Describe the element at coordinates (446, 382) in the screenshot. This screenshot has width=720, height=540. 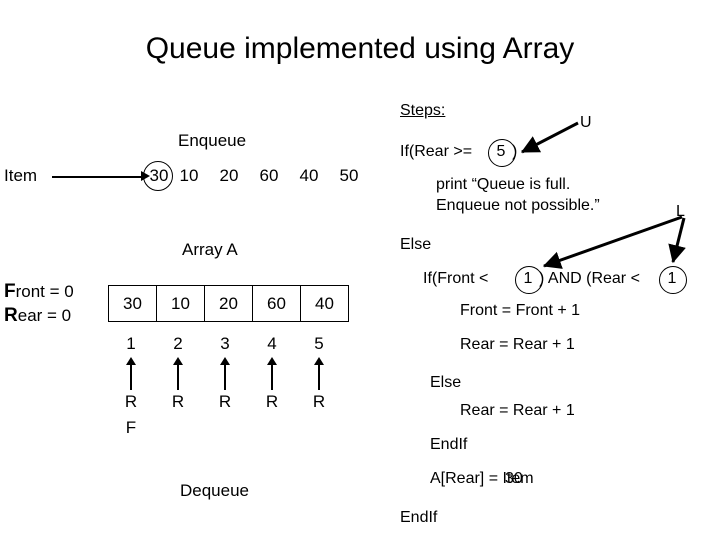
I see `code-line-else-2: Else` at that location.